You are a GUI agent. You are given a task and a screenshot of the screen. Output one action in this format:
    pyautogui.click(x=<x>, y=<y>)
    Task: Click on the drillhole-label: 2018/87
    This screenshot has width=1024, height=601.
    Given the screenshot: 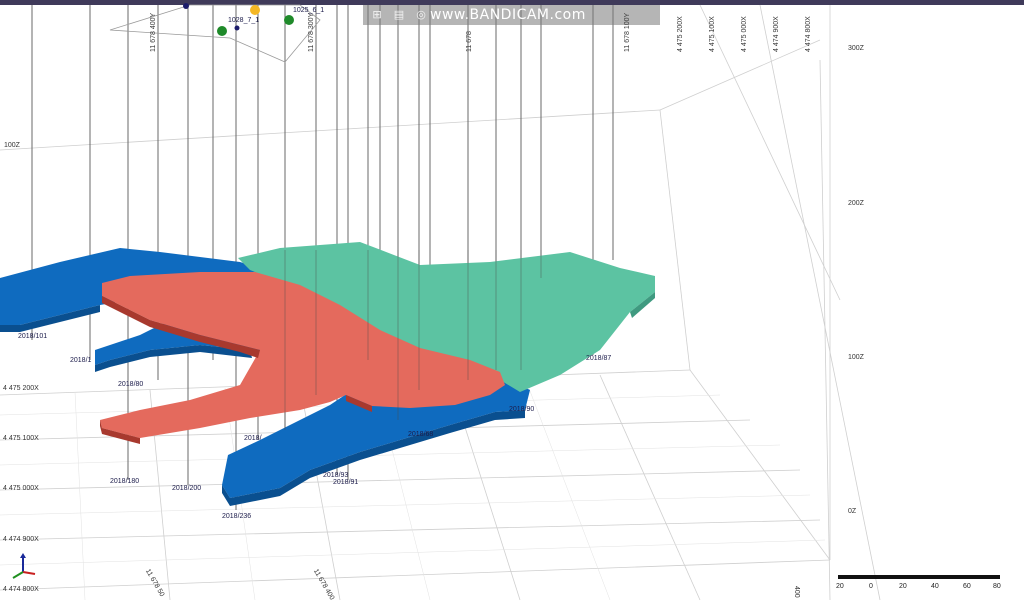 What is the action you would take?
    pyautogui.click(x=599, y=358)
    